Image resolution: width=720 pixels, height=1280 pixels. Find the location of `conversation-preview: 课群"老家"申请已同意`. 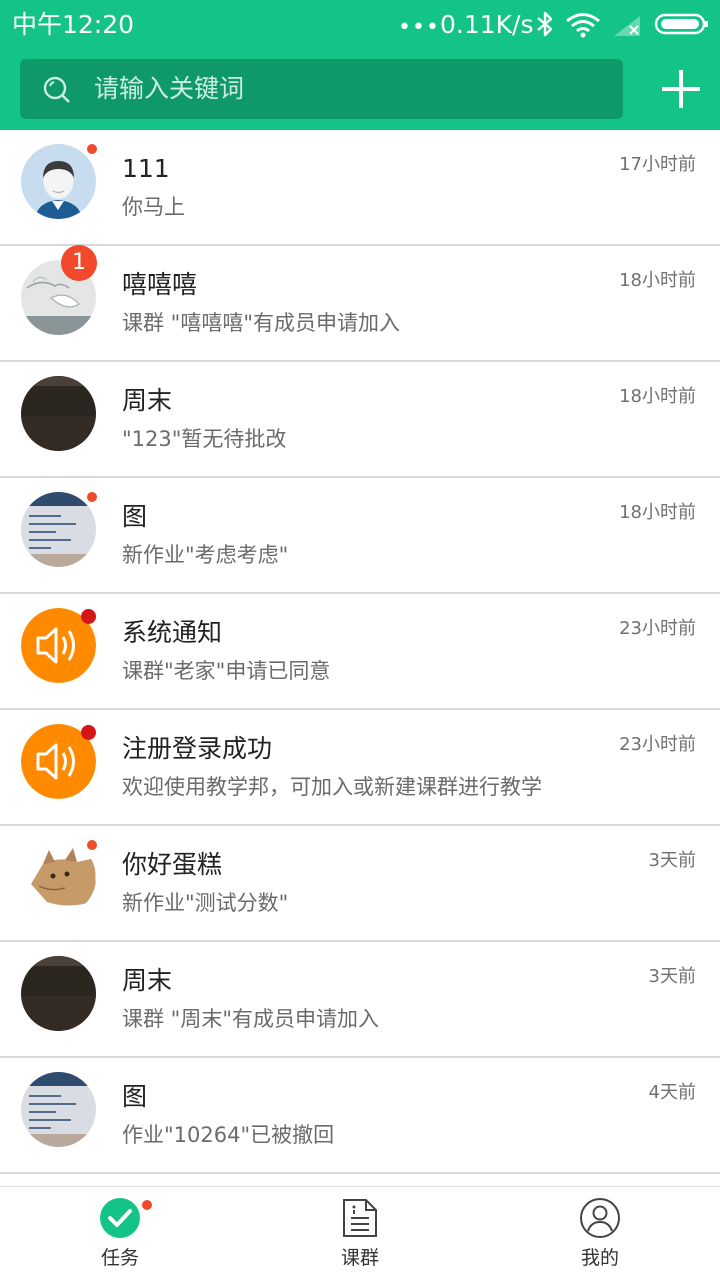

conversation-preview: 课群"老家"申请已同意 is located at coordinates (226, 671).